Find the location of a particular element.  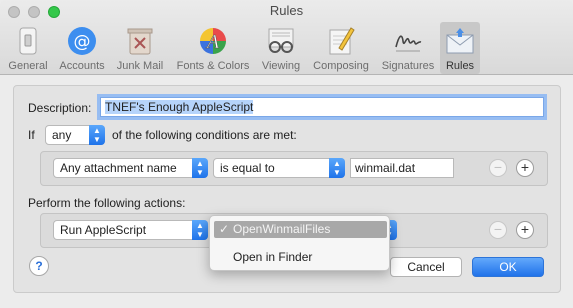

toolbar-viewing: Viewing is located at coordinates (281, 48).